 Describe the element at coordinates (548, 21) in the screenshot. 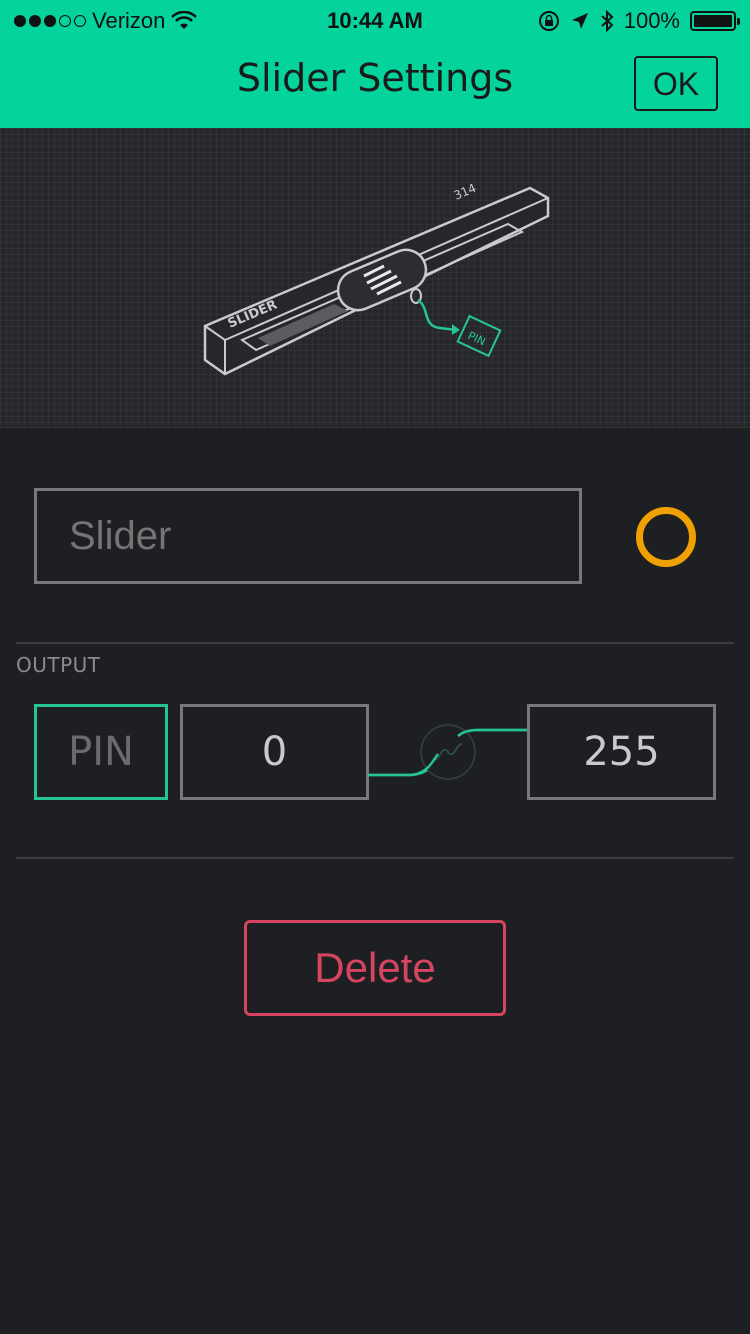

I see `rotation-lock-icon` at that location.